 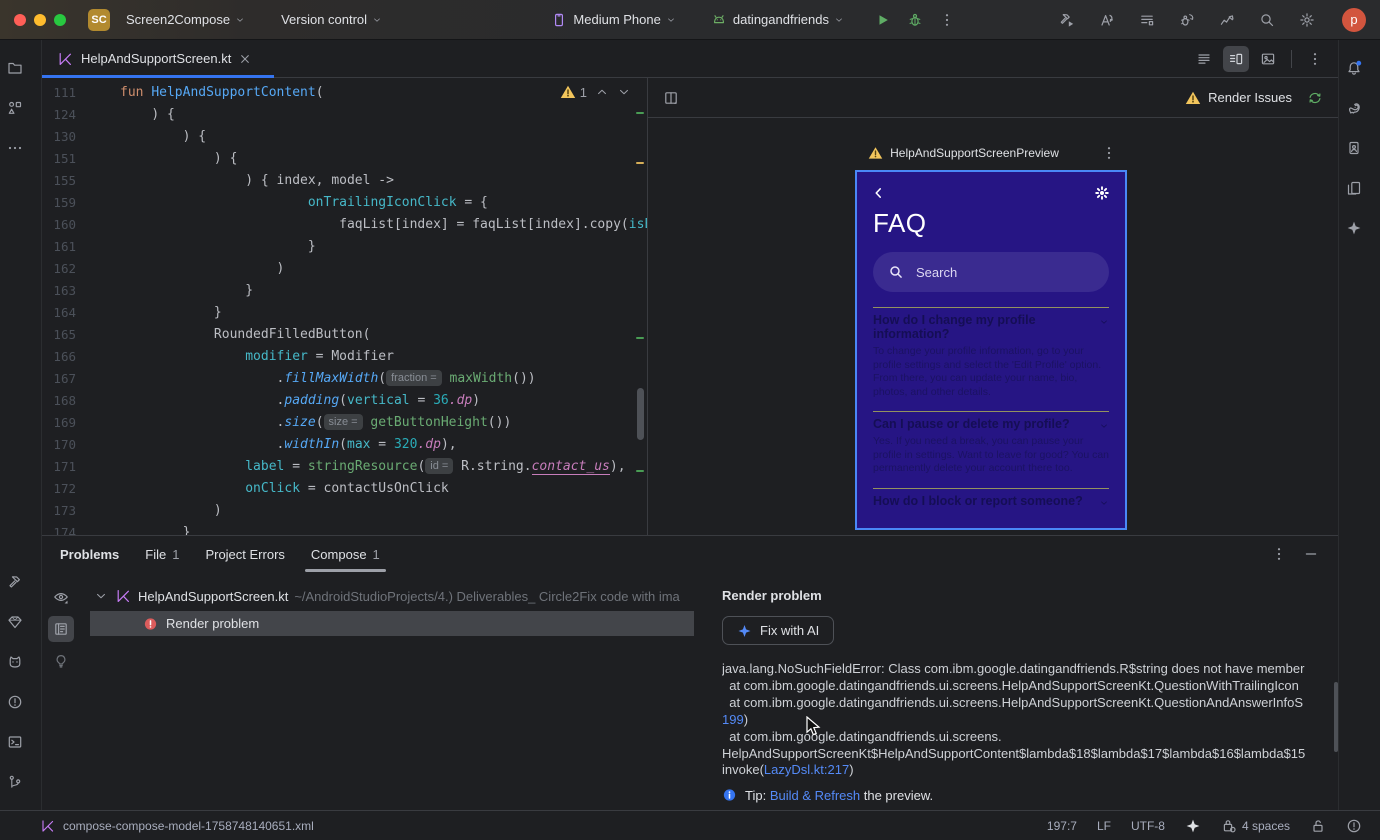 What do you see at coordinates (15, 582) in the screenshot?
I see `build-icon` at bounding box center [15, 582].